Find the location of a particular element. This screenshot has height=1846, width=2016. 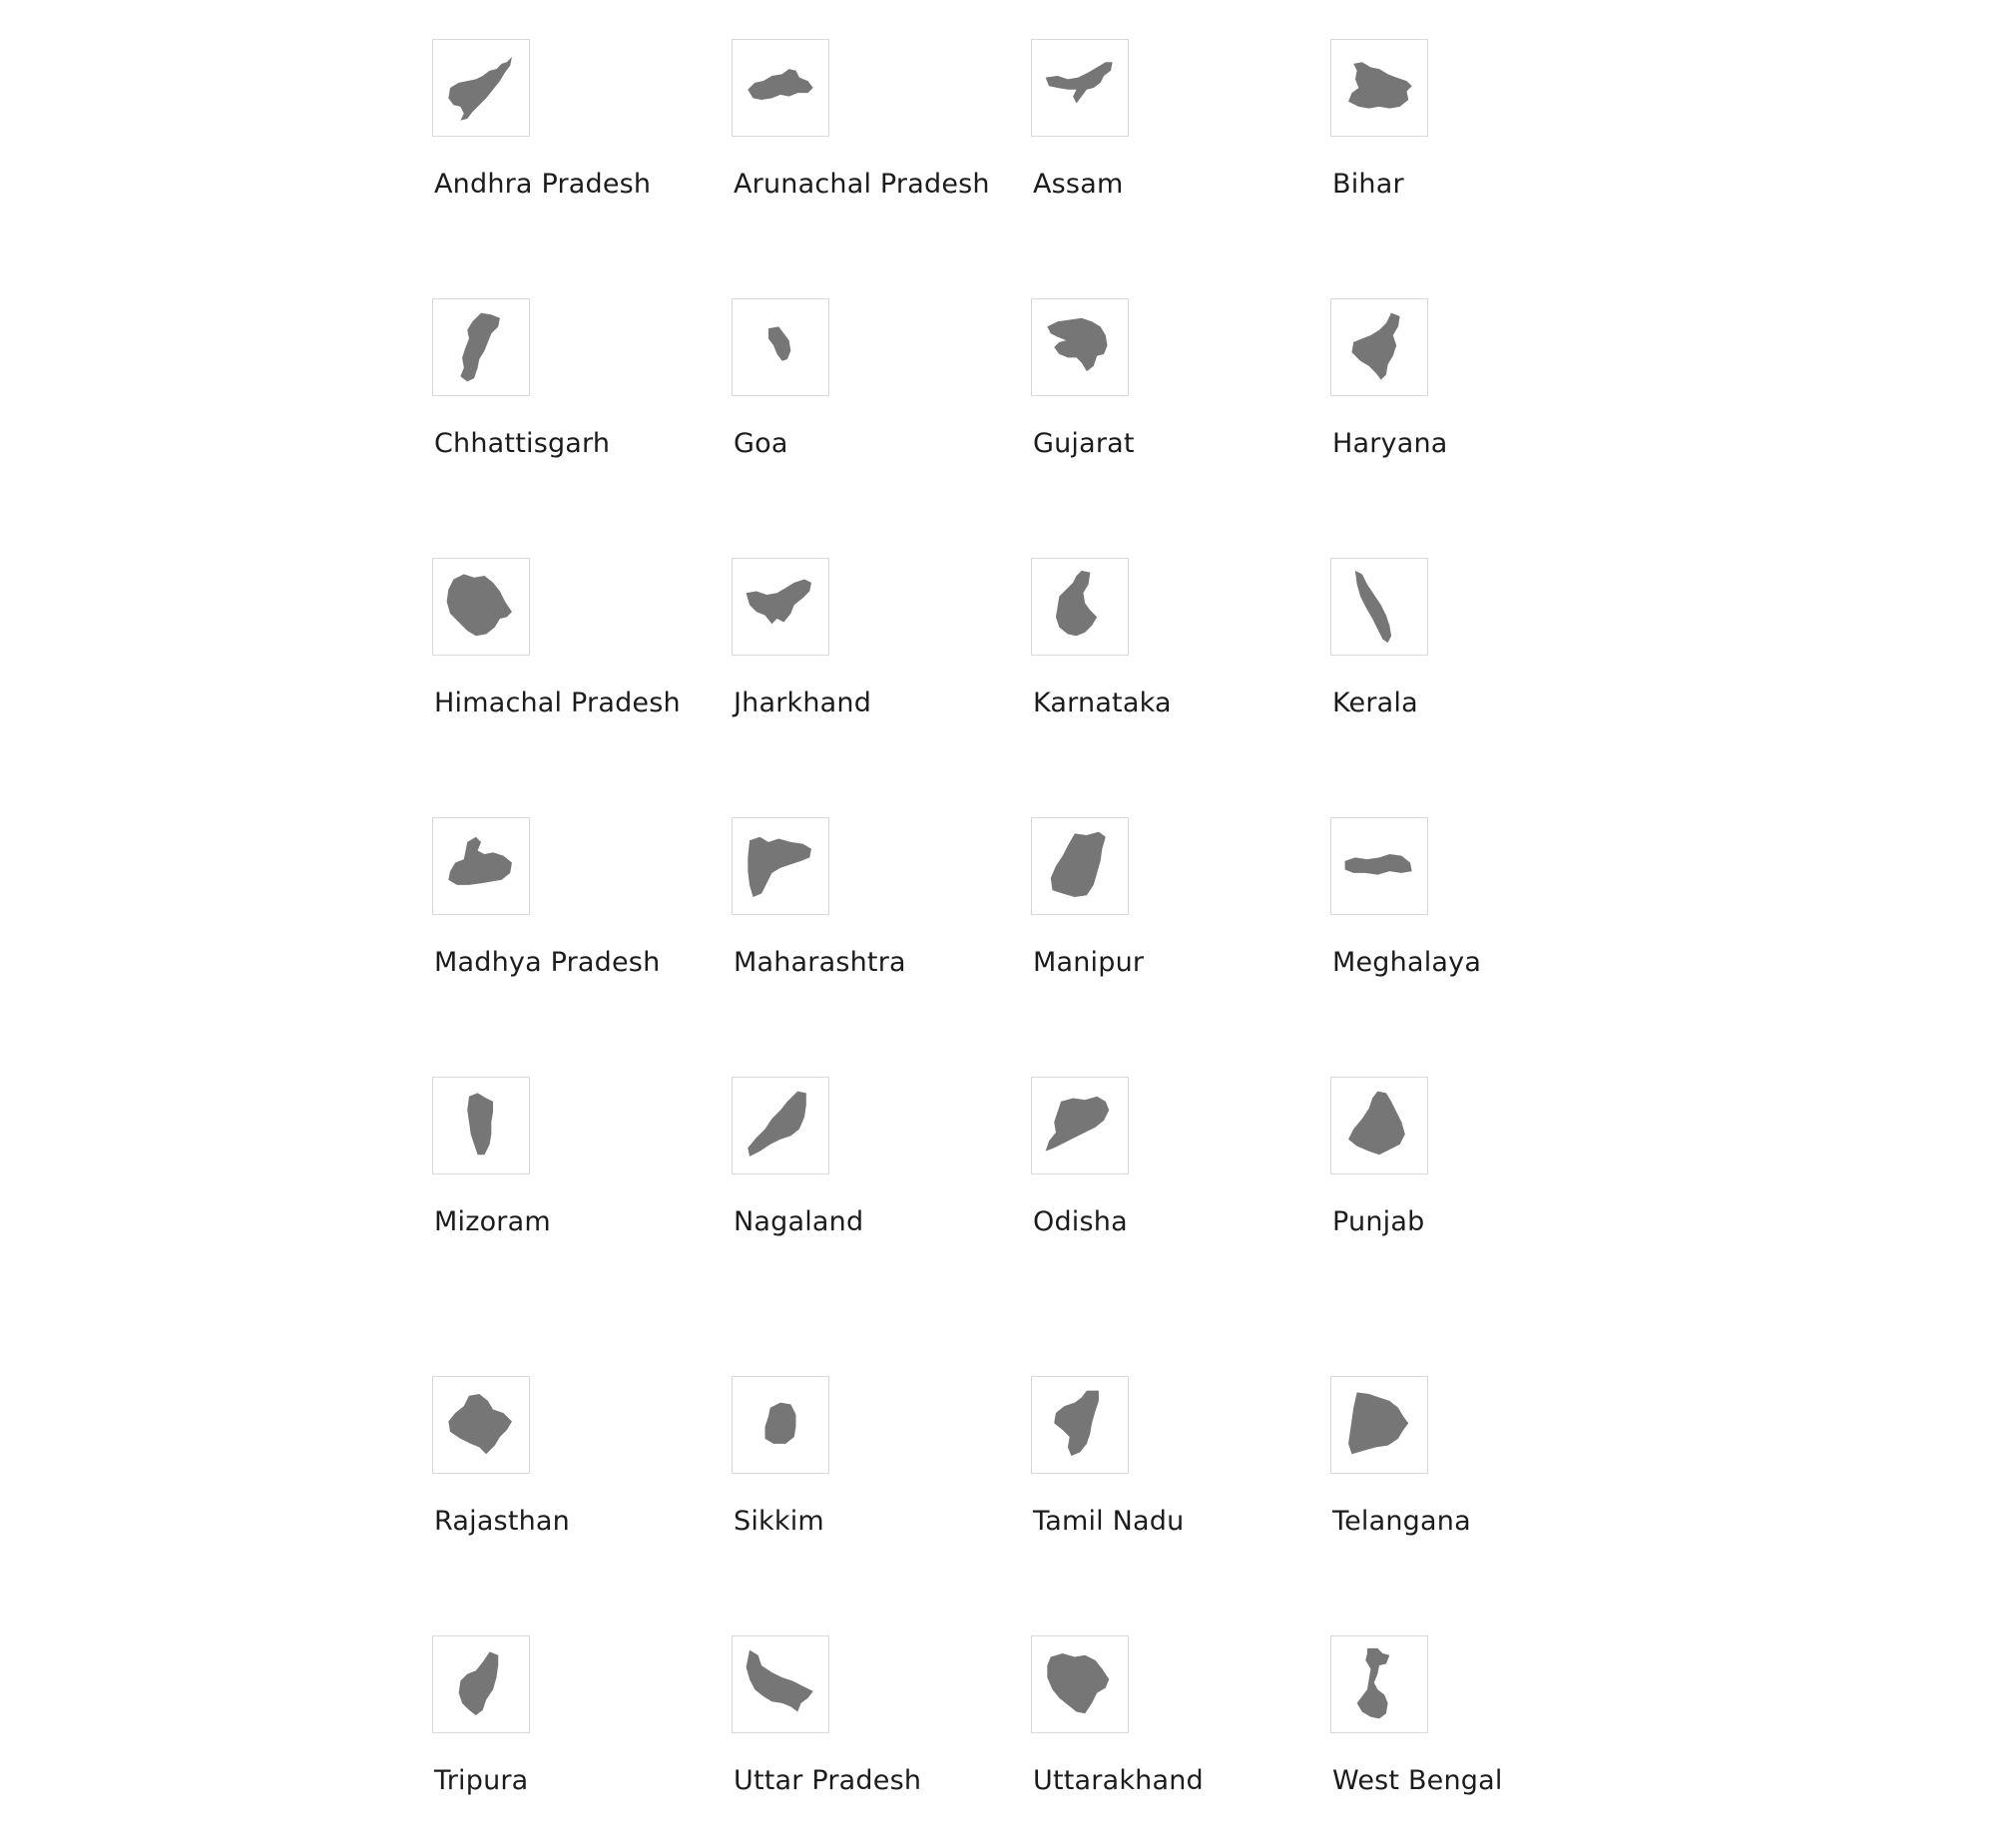

state-card-karnataka: Karnataka is located at coordinates (1165, 652).